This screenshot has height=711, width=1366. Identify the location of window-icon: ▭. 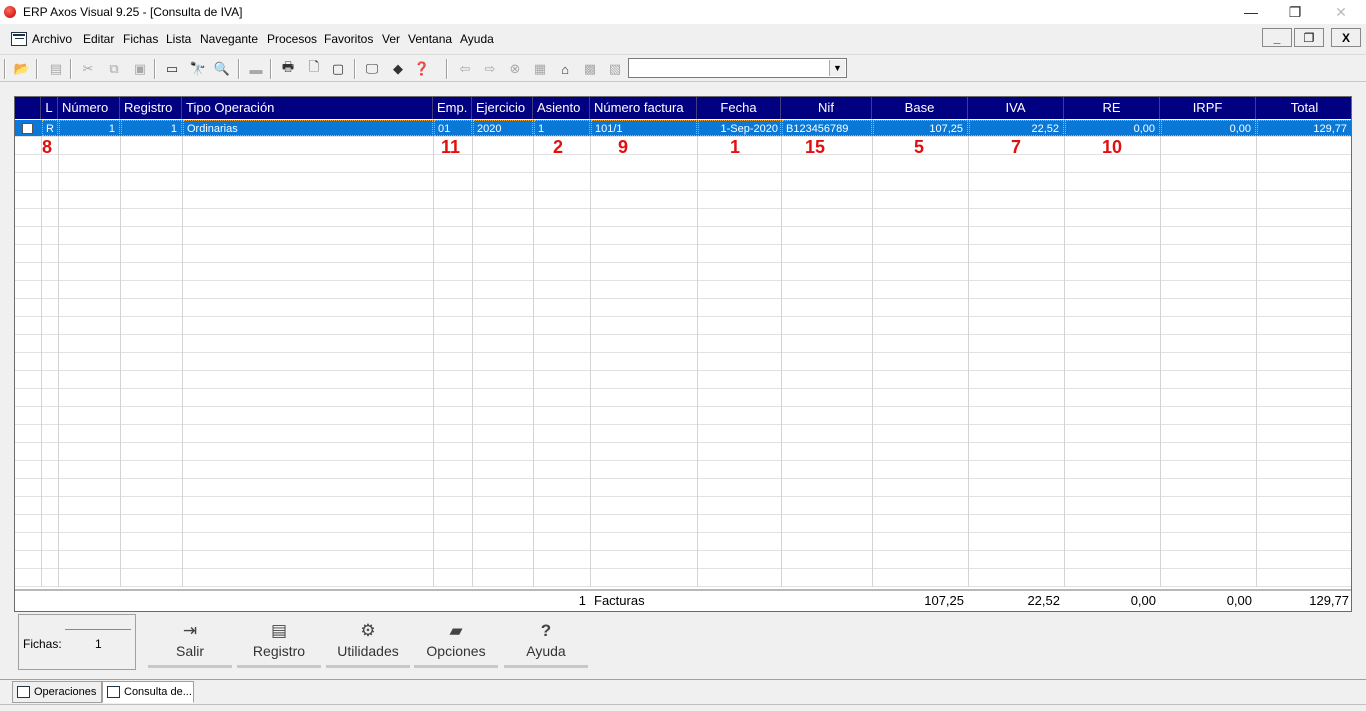
(172, 69).